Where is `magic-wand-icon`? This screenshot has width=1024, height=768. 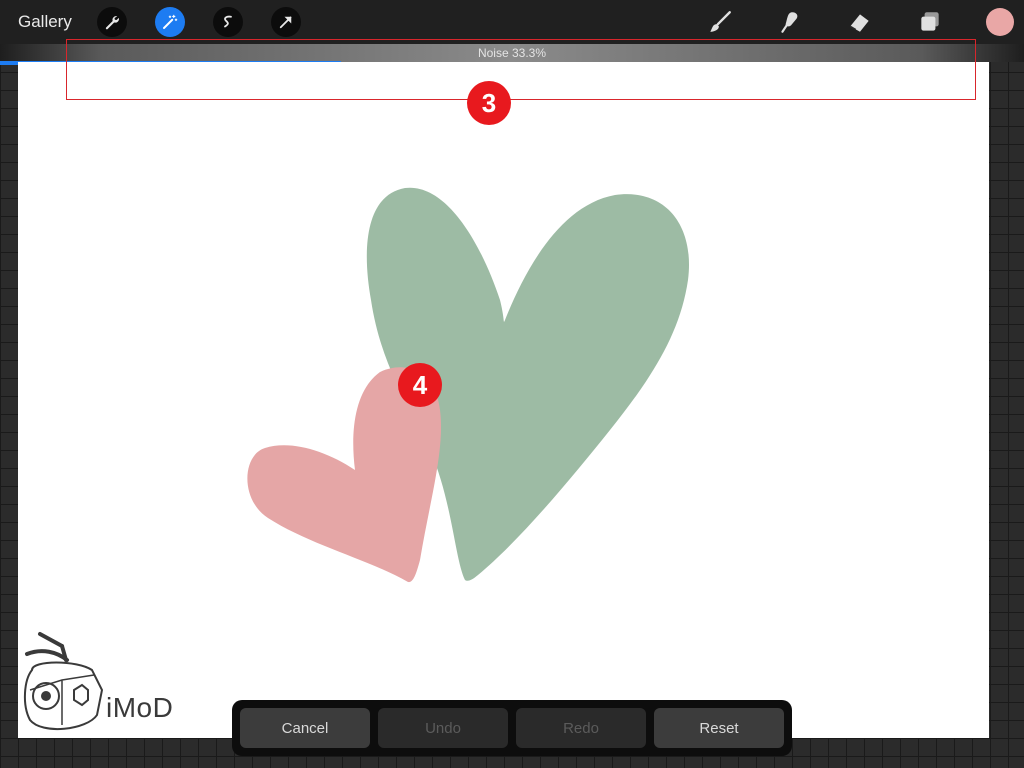 magic-wand-icon is located at coordinates (170, 22).